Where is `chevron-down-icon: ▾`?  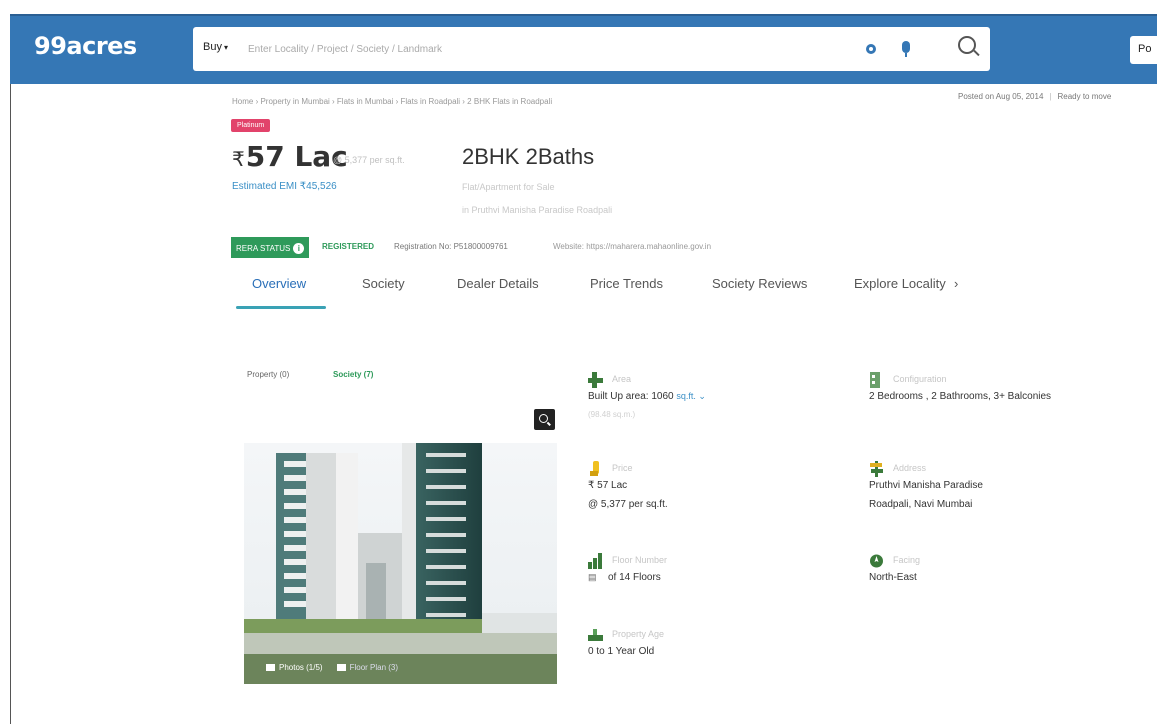 chevron-down-icon: ▾ is located at coordinates (225, 47).